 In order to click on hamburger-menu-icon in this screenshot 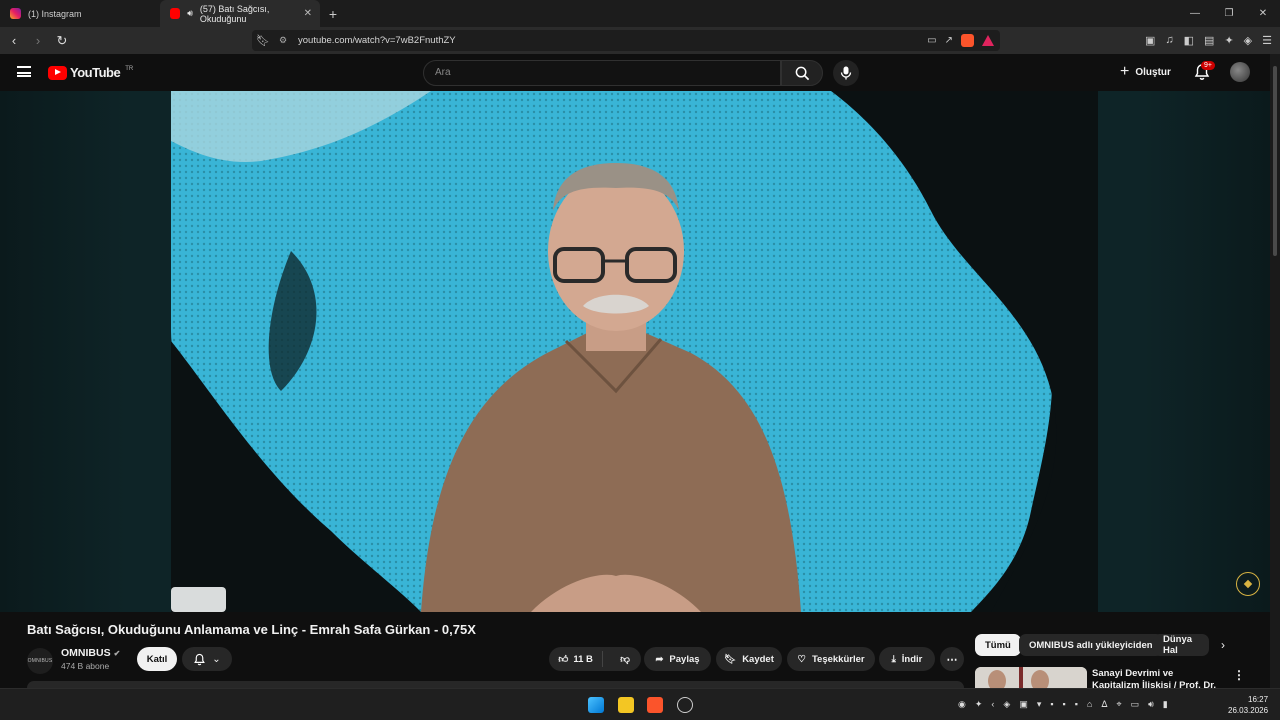, I will do `click(24, 71)`.